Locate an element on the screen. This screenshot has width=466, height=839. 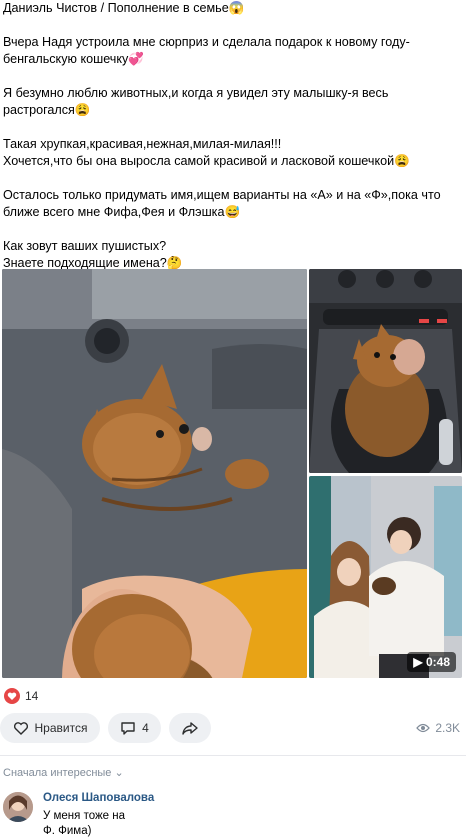
comment-button: 4 is located at coordinates (134, 728).